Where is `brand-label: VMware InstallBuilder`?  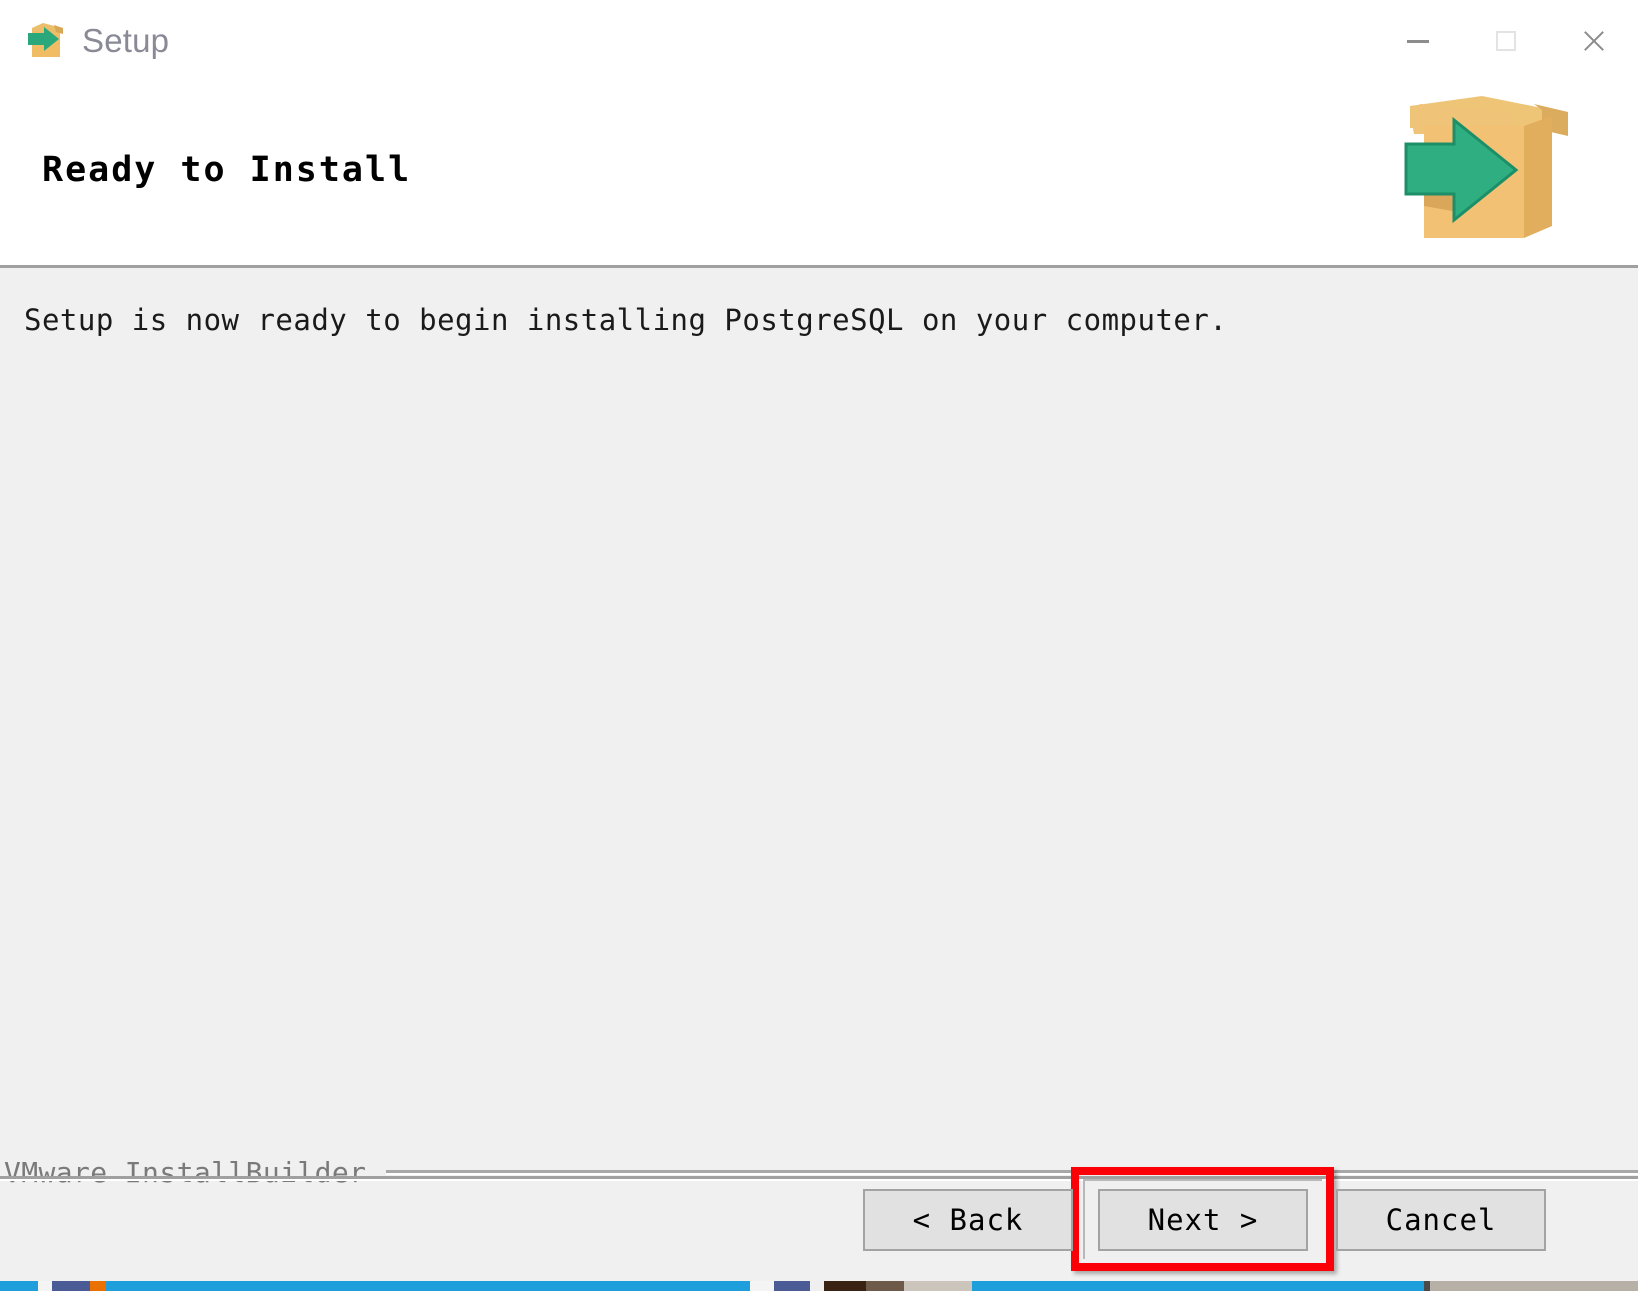 brand-label: VMware InstallBuilder is located at coordinates (185, 1172).